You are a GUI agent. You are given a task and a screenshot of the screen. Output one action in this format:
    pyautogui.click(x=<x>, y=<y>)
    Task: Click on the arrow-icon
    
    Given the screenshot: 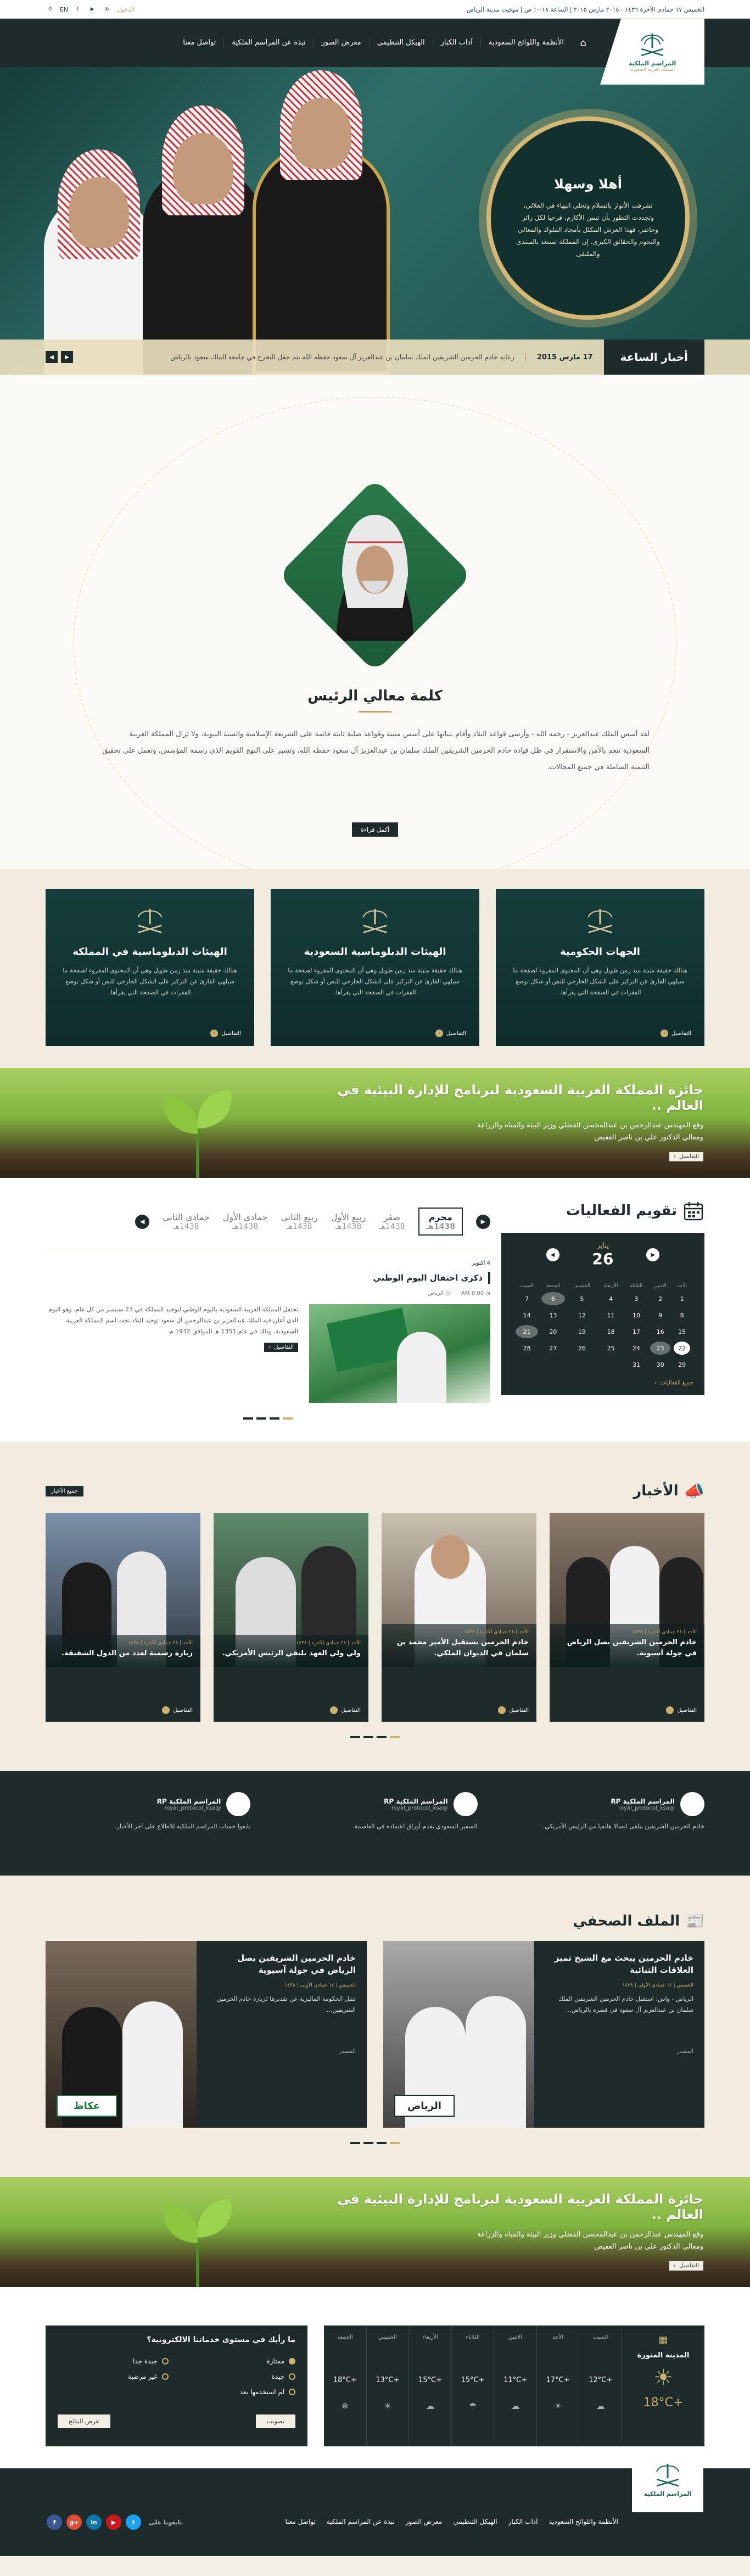 What is the action you would take?
    pyautogui.click(x=333, y=1710)
    